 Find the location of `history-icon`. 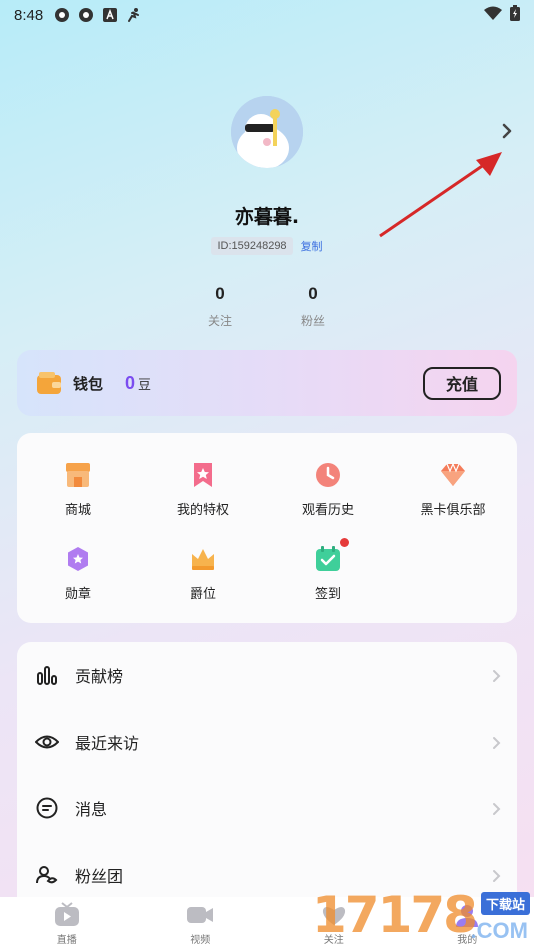

history-icon is located at coordinates (328, 475).